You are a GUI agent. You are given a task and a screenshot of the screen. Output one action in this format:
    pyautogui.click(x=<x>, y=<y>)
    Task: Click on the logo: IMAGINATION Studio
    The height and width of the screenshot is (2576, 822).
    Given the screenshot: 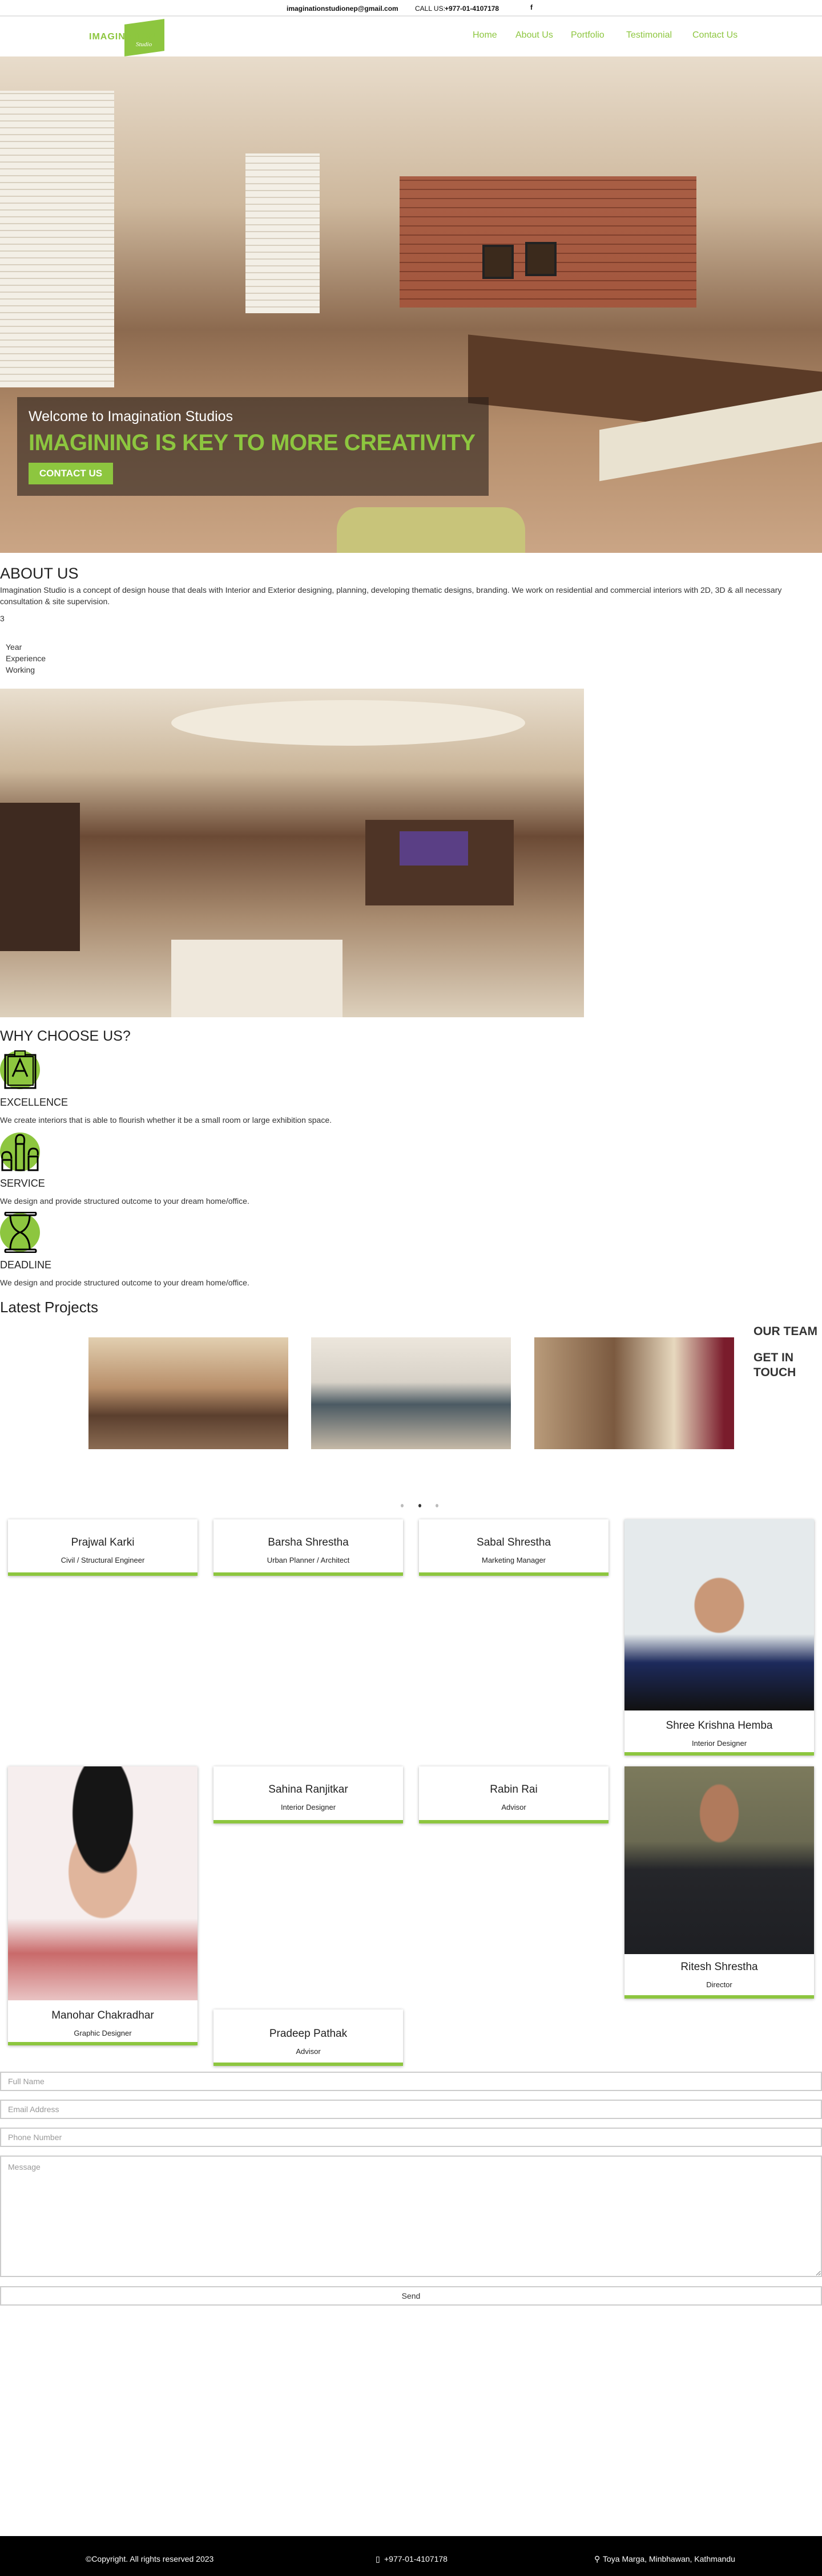 What is the action you would take?
    pyautogui.click(x=128, y=37)
    